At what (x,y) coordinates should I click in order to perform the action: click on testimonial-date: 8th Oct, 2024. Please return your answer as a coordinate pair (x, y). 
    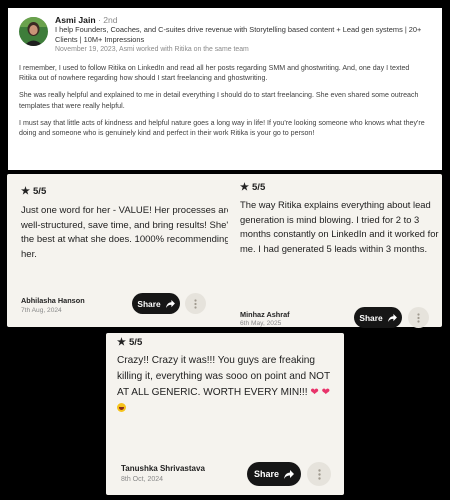
    Looking at the image, I should click on (142, 479).